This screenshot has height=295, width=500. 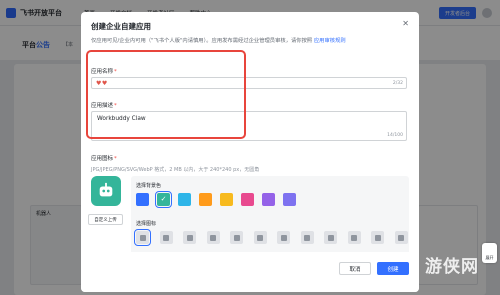 I want to click on star-icon, so click(x=354, y=237).